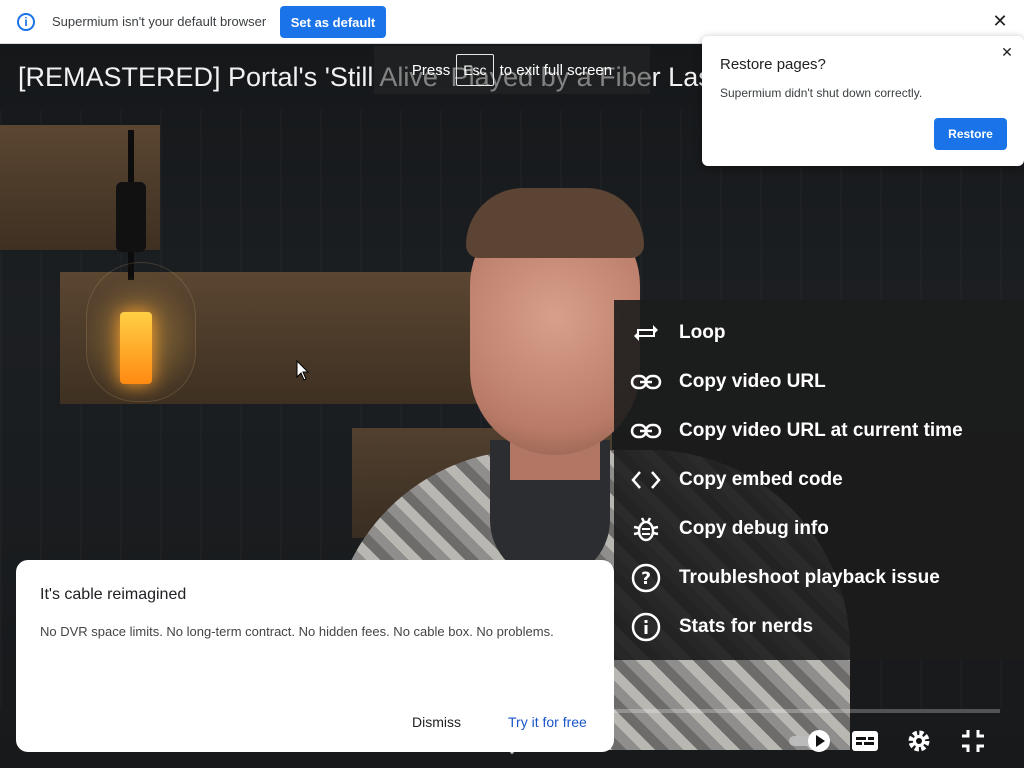 The image size is (1024, 768). I want to click on esc-key-badge: Esc, so click(475, 70).